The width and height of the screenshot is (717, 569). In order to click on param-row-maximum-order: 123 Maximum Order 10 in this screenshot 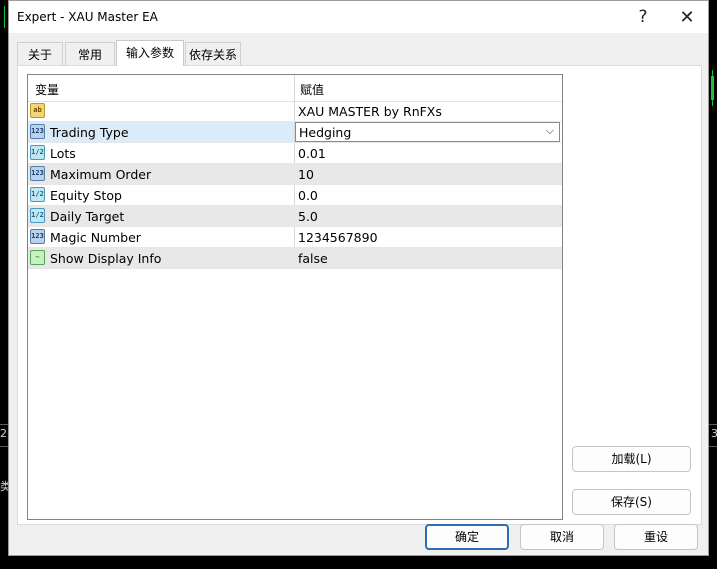, I will do `click(295, 174)`.